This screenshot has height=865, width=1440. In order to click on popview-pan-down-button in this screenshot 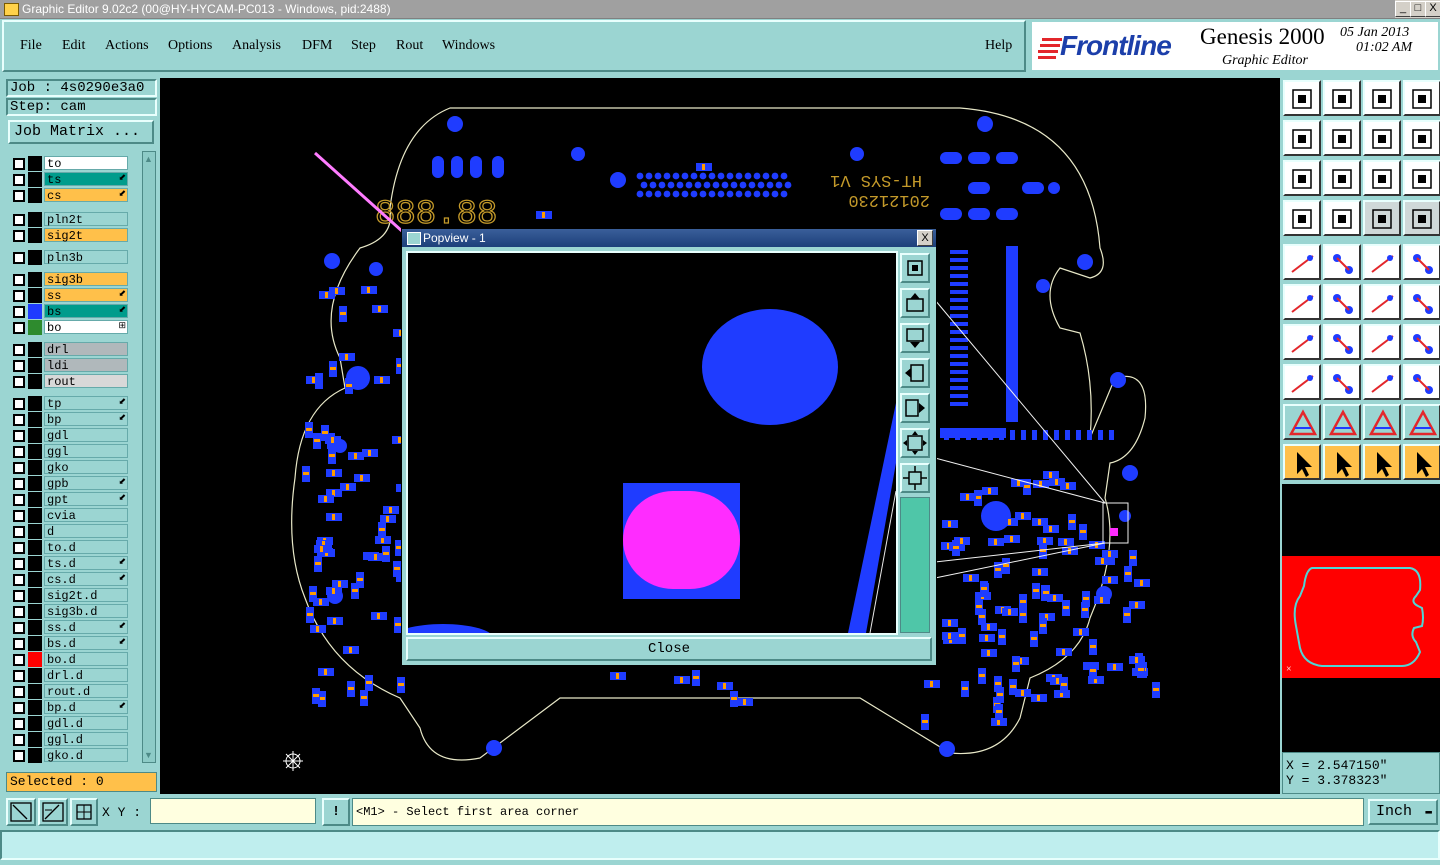, I will do `click(915, 338)`.